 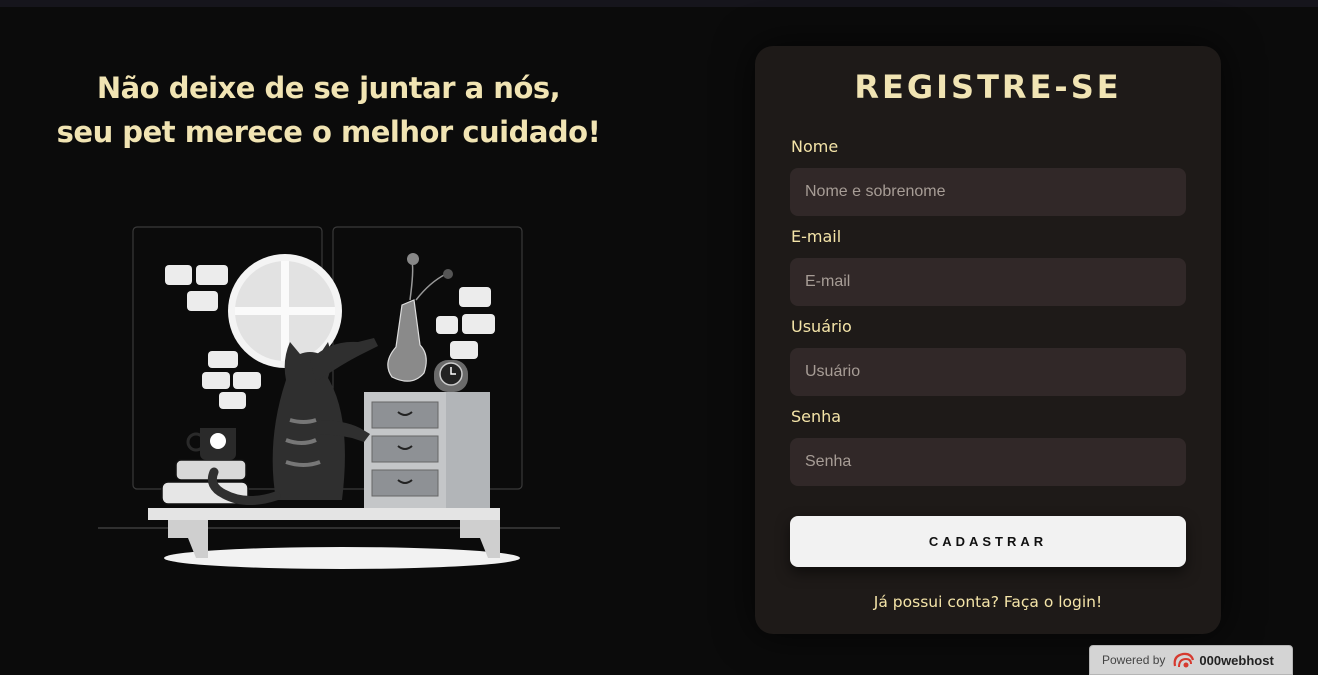 I want to click on password-label: Senha, so click(x=816, y=416).